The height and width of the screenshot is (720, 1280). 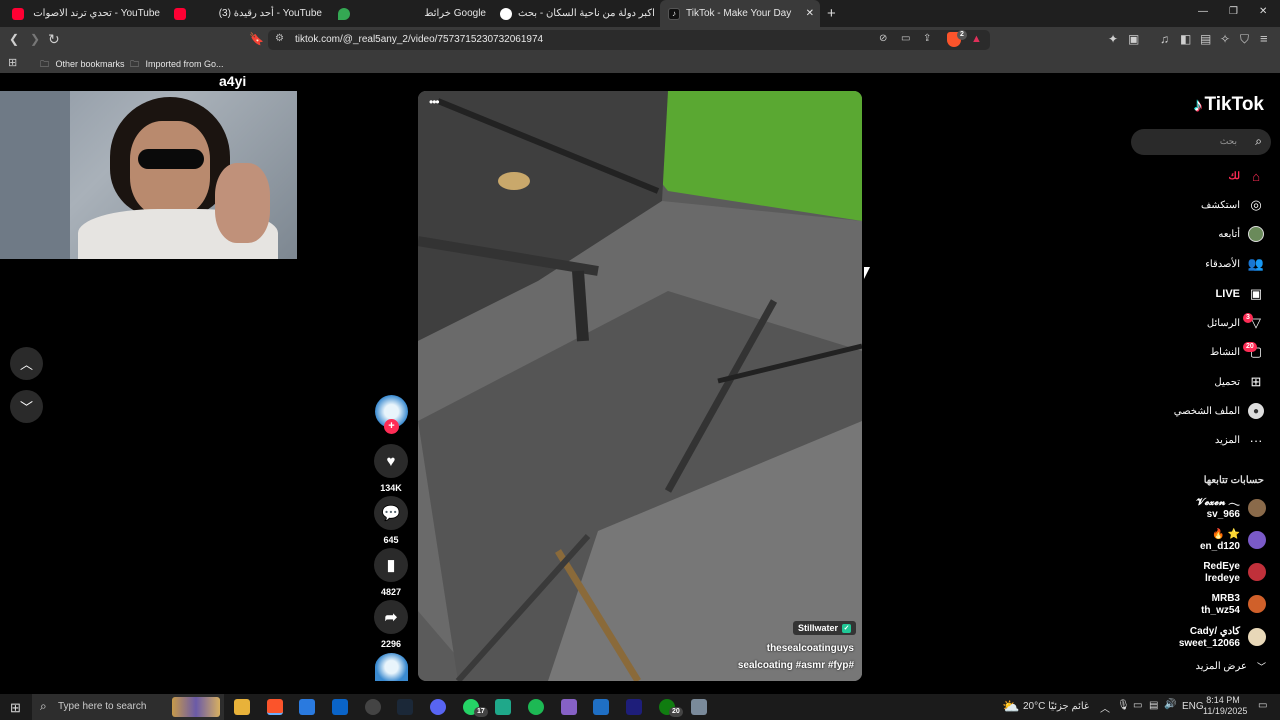 I want to click on apps-grid-icon: ⊞, so click(x=12, y=62).